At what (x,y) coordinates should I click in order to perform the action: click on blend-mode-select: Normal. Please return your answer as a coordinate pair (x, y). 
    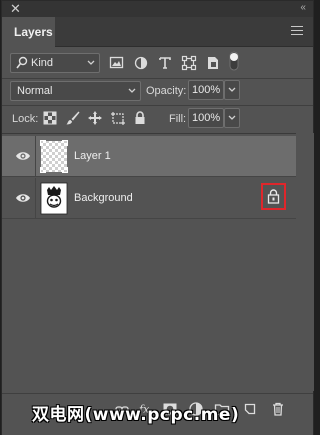
    Looking at the image, I should click on (75, 91).